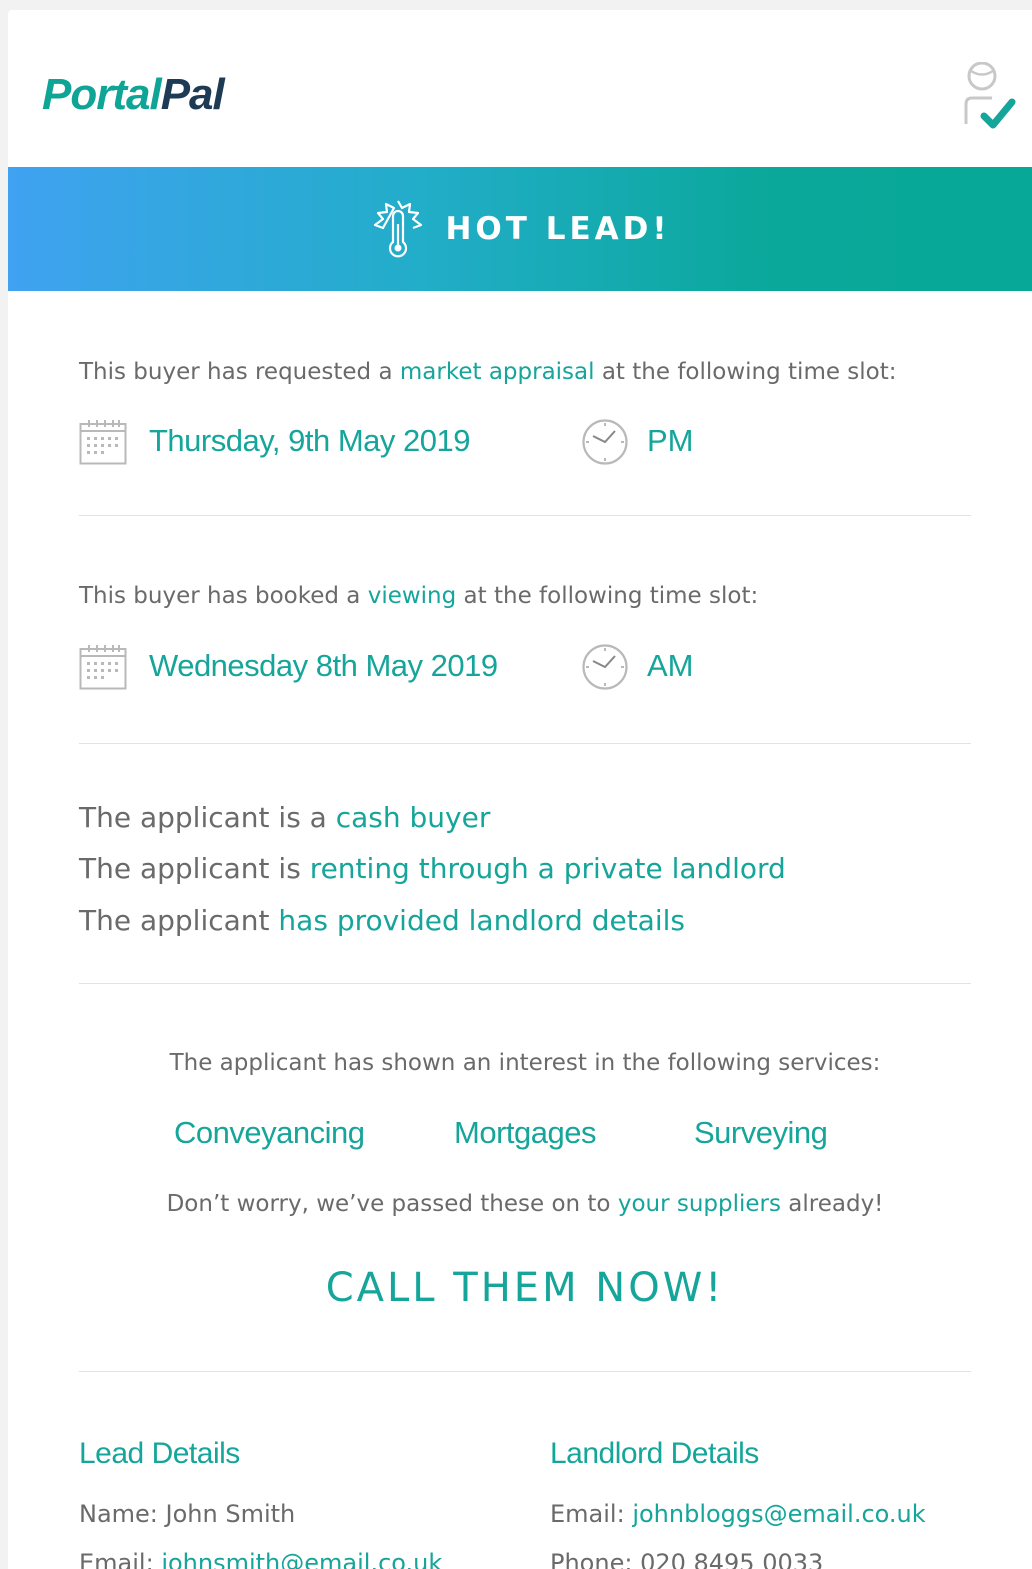 The width and height of the screenshot is (1032, 1569). Describe the element at coordinates (412, 596) in the screenshot. I see `viewing-type: viewing` at that location.